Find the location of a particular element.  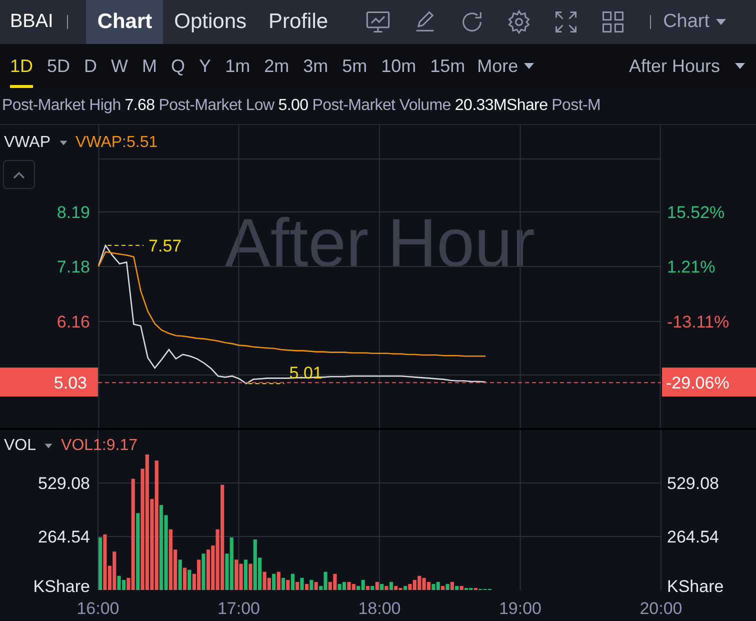

chevron-up-icon is located at coordinates (19, 174).